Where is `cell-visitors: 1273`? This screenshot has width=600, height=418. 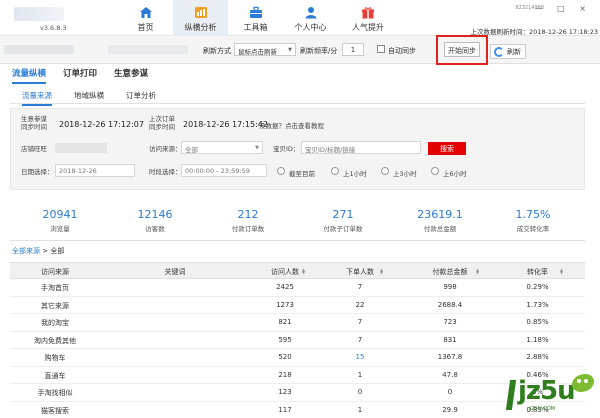
cell-visitors: 1273 is located at coordinates (285, 304).